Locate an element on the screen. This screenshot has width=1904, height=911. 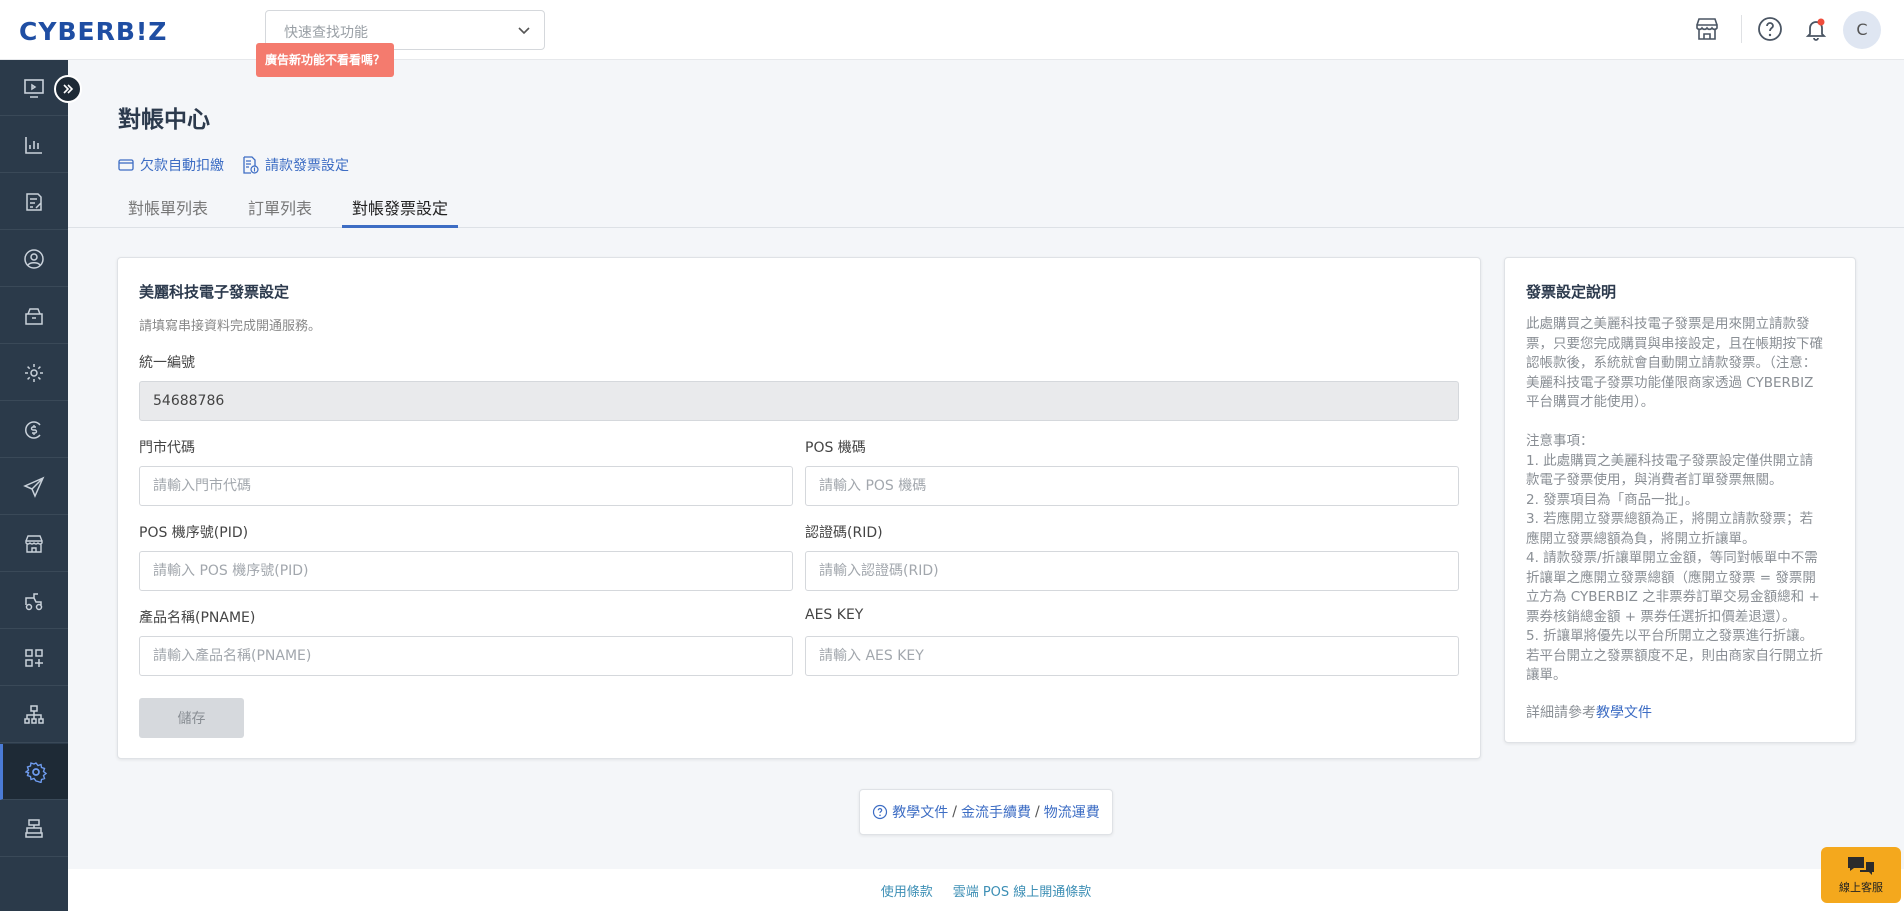
pname-field is located at coordinates (466, 656).